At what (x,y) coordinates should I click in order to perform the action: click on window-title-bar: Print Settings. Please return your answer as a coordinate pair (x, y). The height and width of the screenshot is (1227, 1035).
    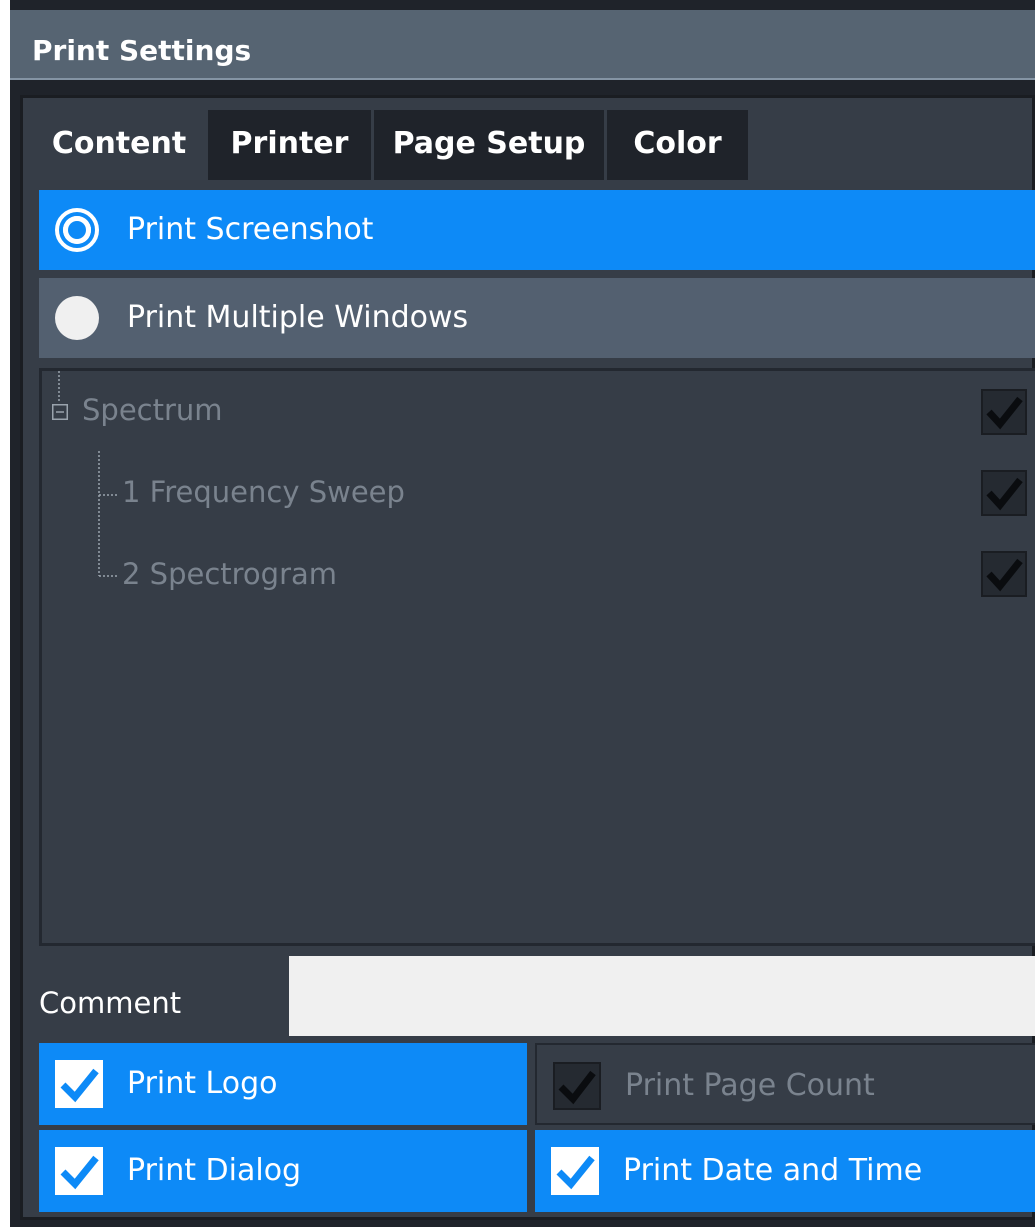
    Looking at the image, I should click on (522, 45).